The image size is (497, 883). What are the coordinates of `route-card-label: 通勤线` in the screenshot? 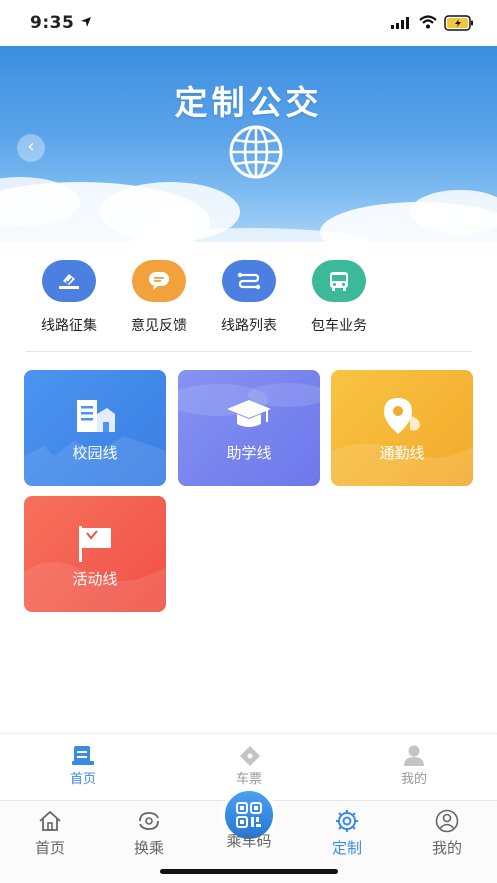 It's located at (402, 453).